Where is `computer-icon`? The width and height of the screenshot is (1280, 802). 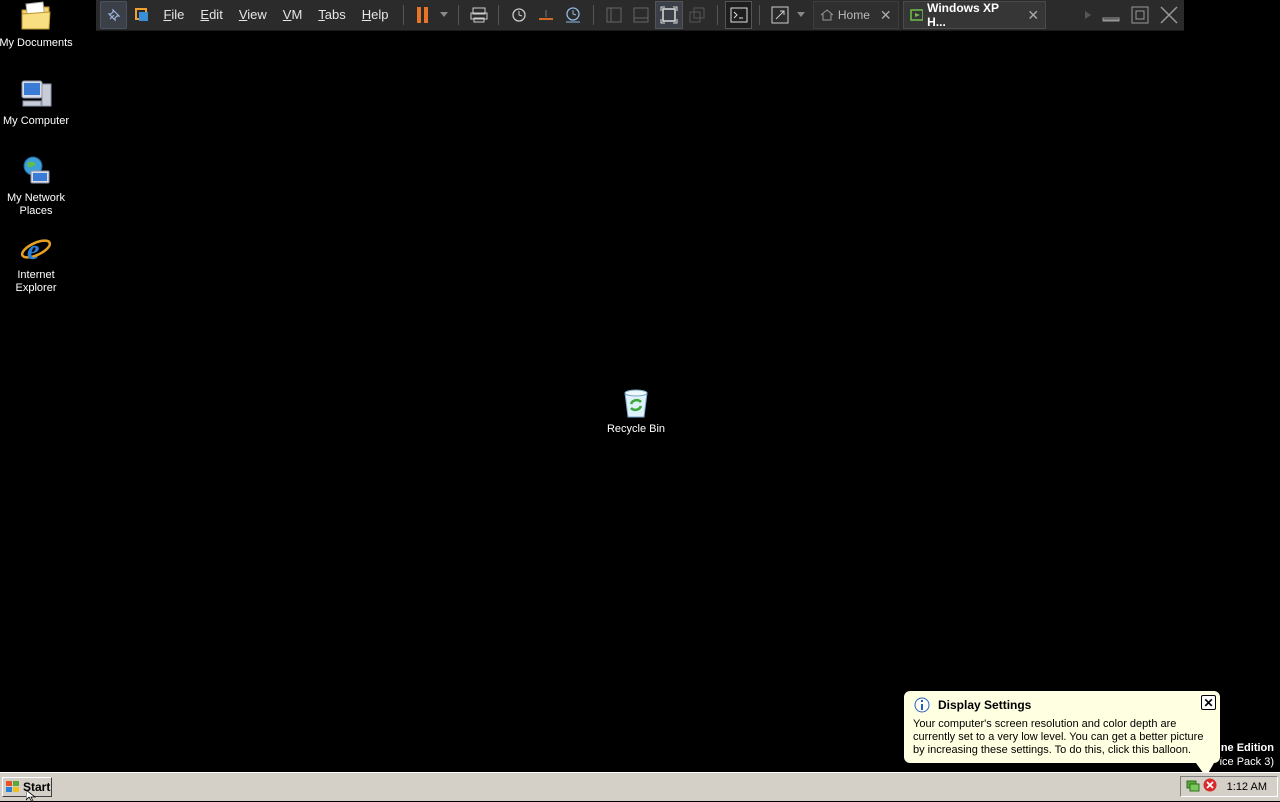 computer-icon is located at coordinates (36, 95).